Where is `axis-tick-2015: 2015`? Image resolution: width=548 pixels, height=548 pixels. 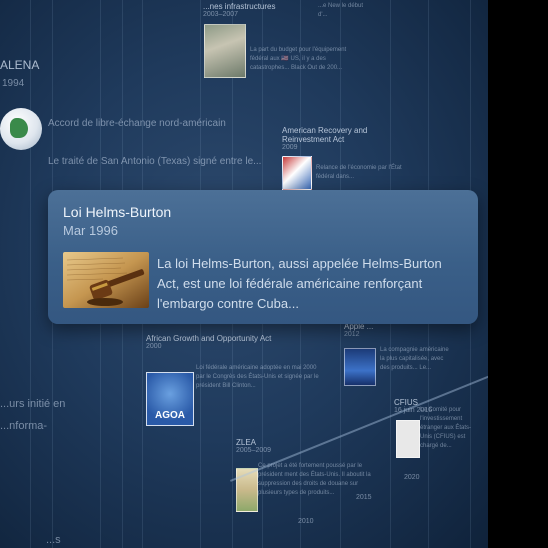 axis-tick-2015: 2015 is located at coordinates (364, 497).